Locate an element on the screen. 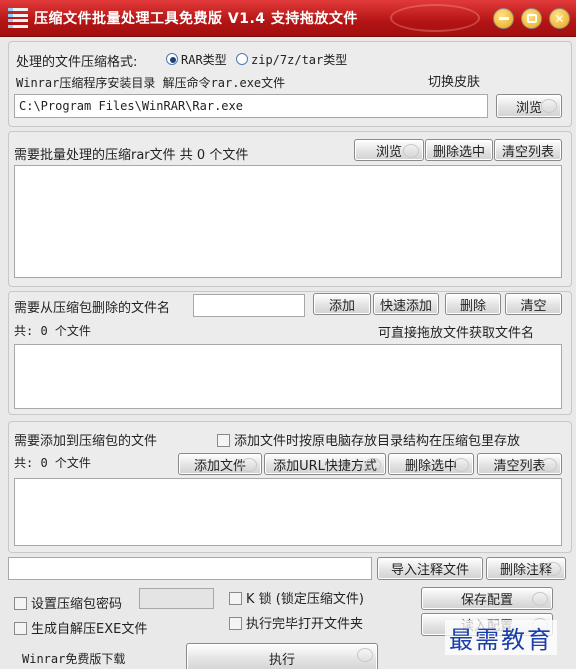 This screenshot has height=669, width=576. batch-files-label: 需要批量处理的压缩rar文件 共 0 个文件 is located at coordinates (131, 155).